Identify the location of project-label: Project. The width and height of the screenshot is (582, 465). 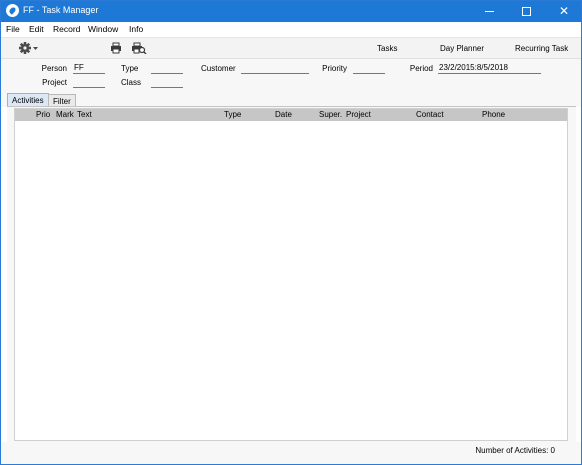
(54, 82).